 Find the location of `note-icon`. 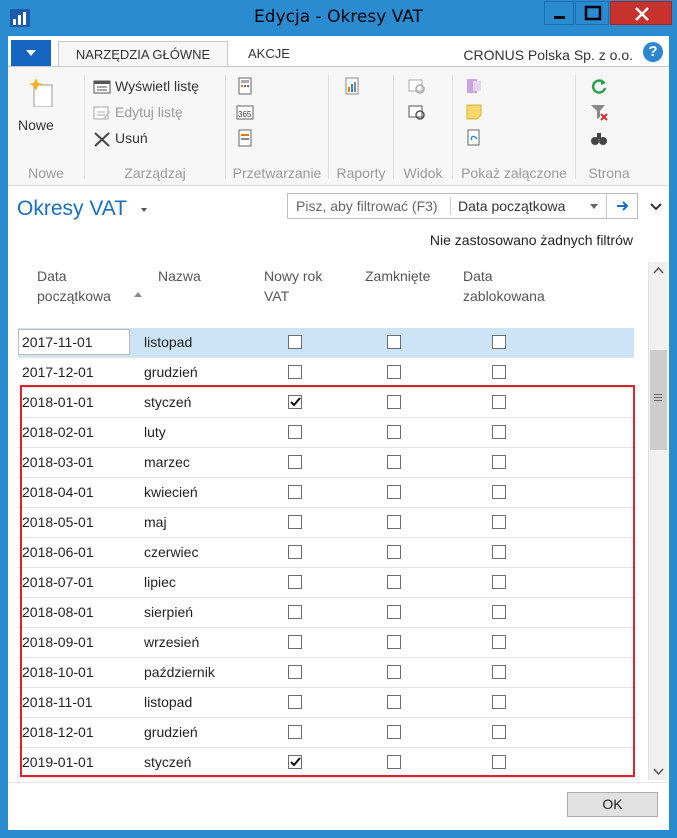

note-icon is located at coordinates (474, 112).